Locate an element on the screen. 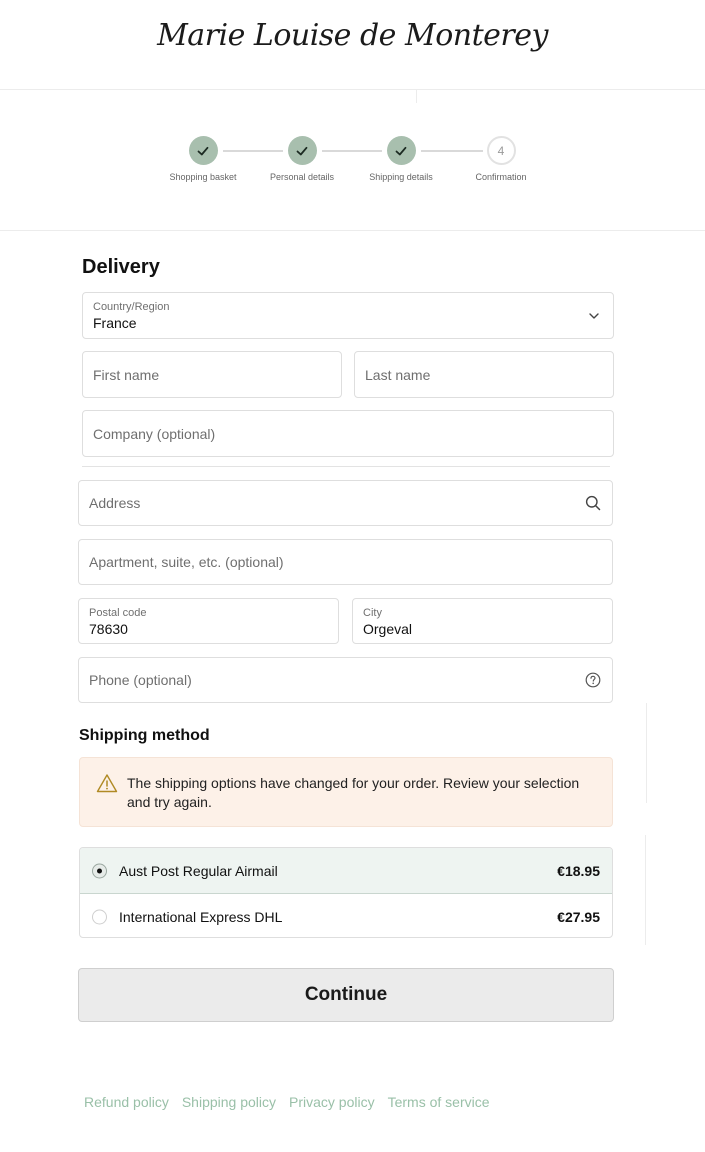 The width and height of the screenshot is (705, 1152). first-name-placeholder: First name is located at coordinates (126, 374).